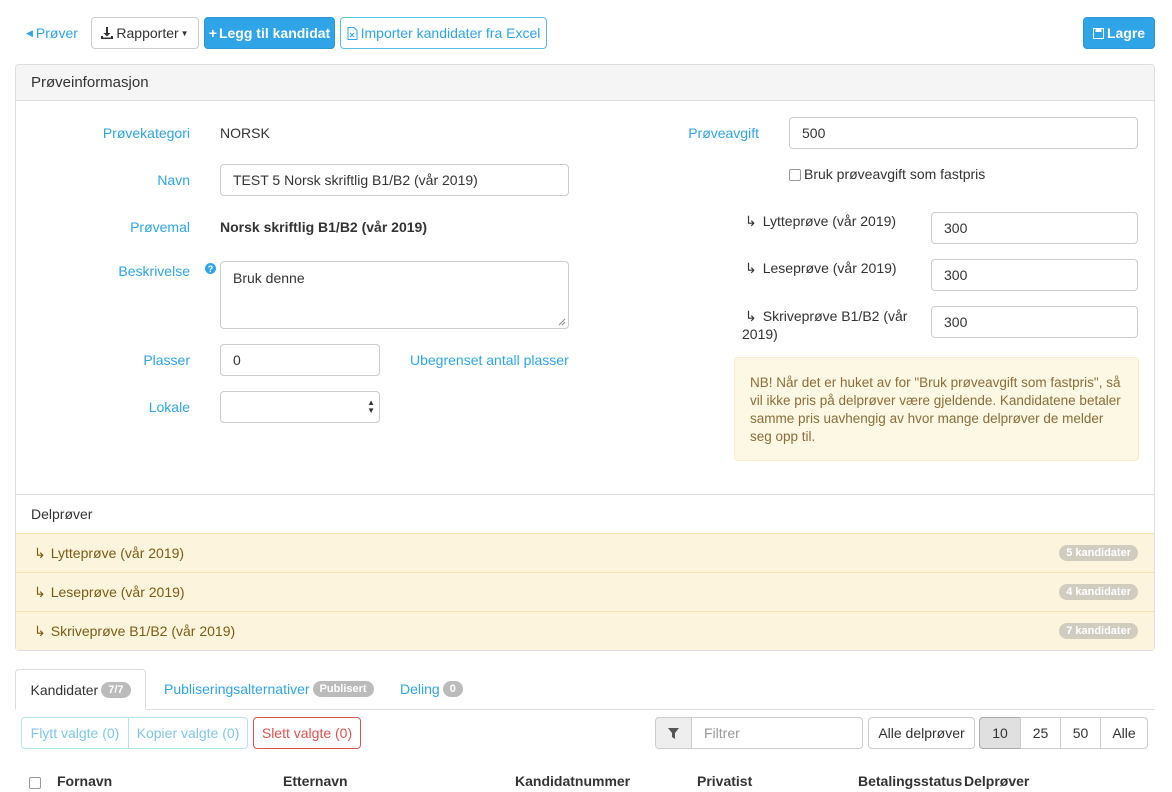 Image resolution: width=1172 pixels, height=792 pixels. What do you see at coordinates (1124, 733) in the screenshot?
I see `page-size-all: Alle` at bounding box center [1124, 733].